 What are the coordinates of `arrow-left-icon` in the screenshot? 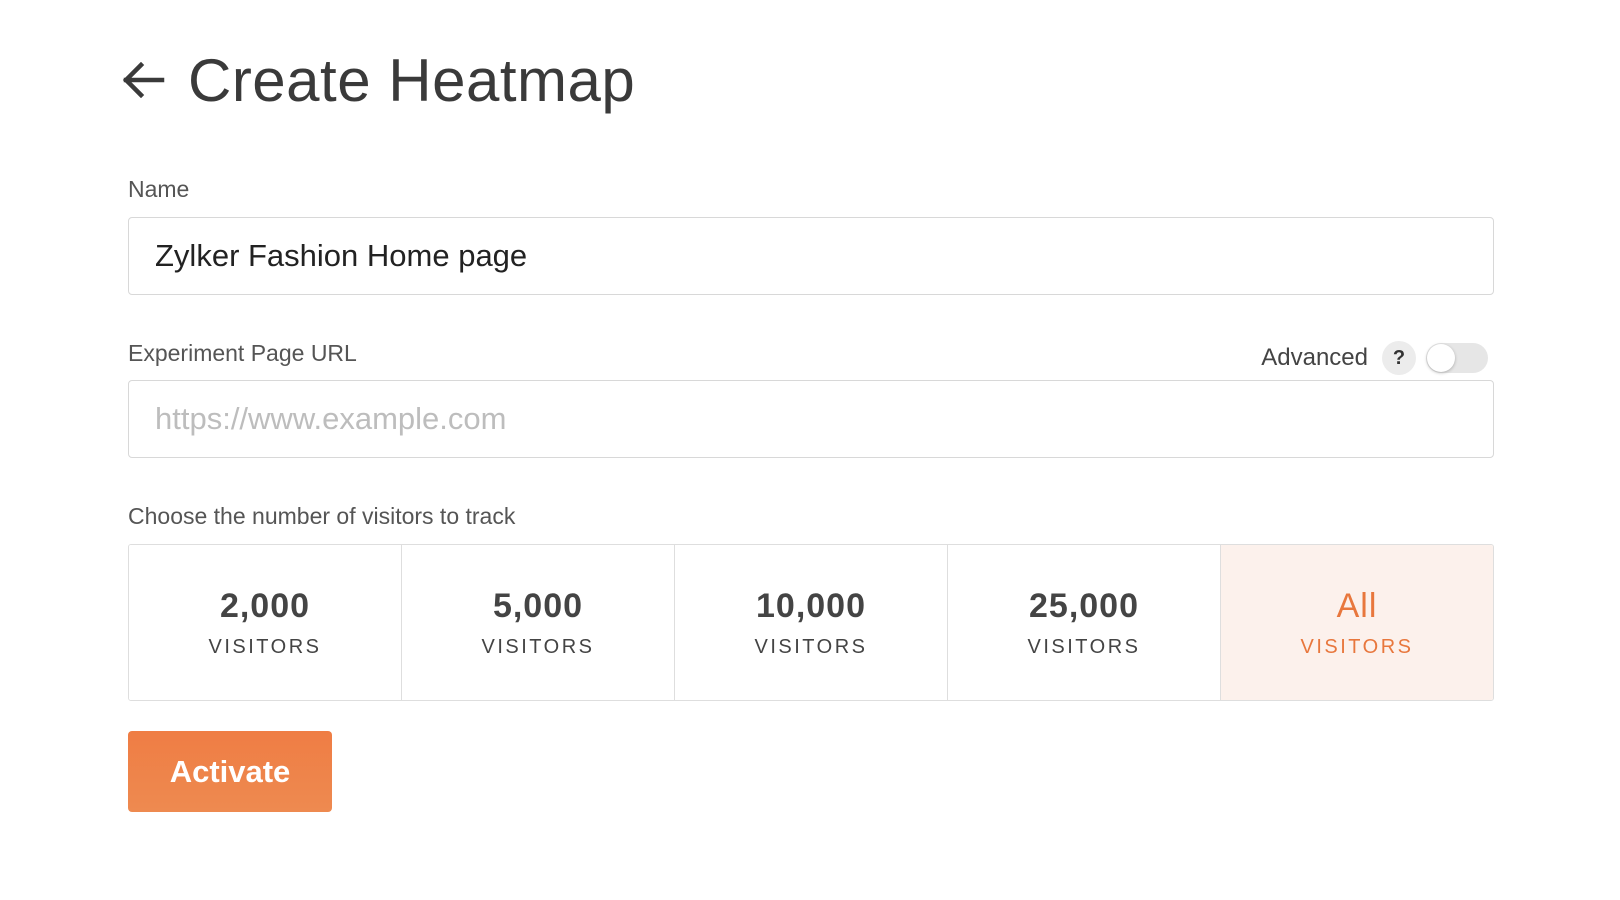 It's located at (143, 80).